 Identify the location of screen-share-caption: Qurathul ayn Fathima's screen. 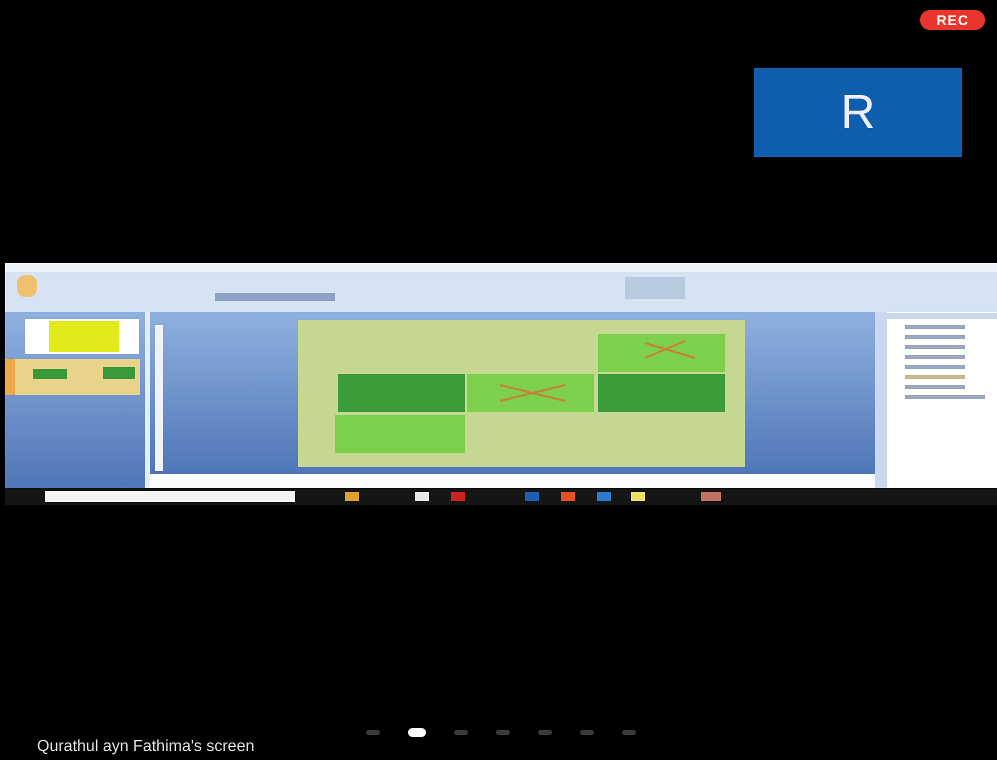
(145, 747).